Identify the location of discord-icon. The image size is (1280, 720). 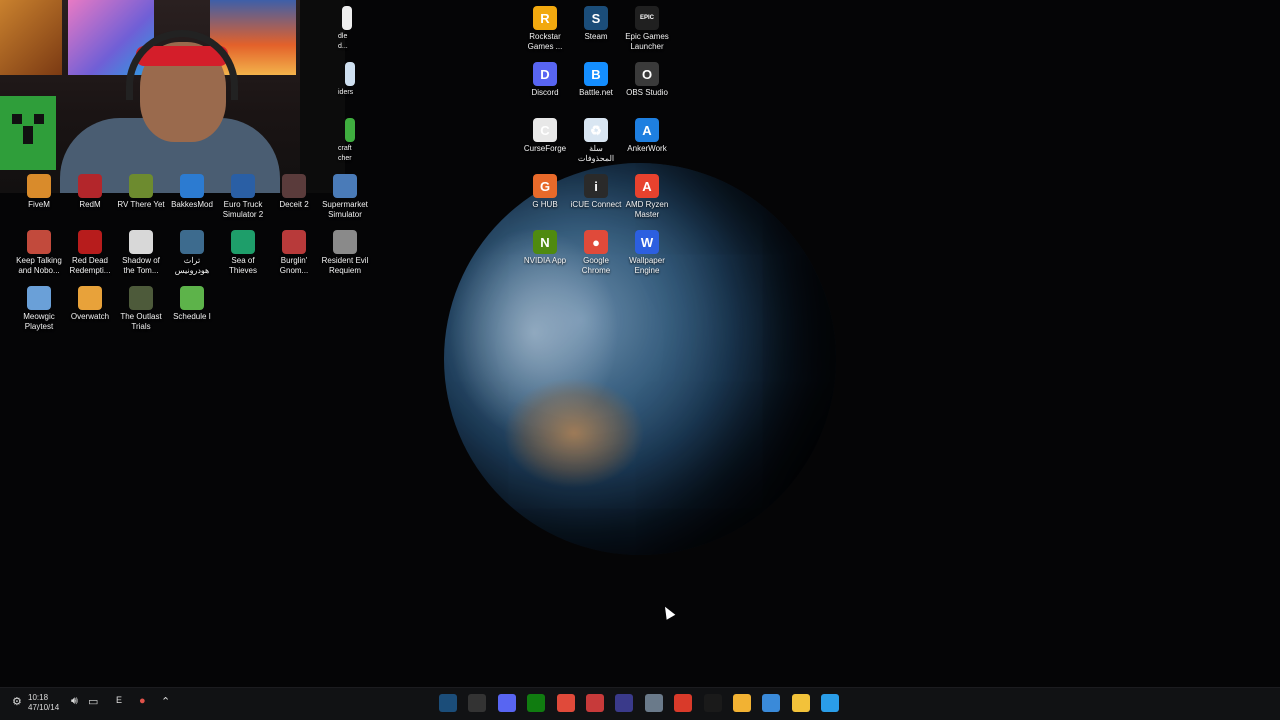
(506, 703).